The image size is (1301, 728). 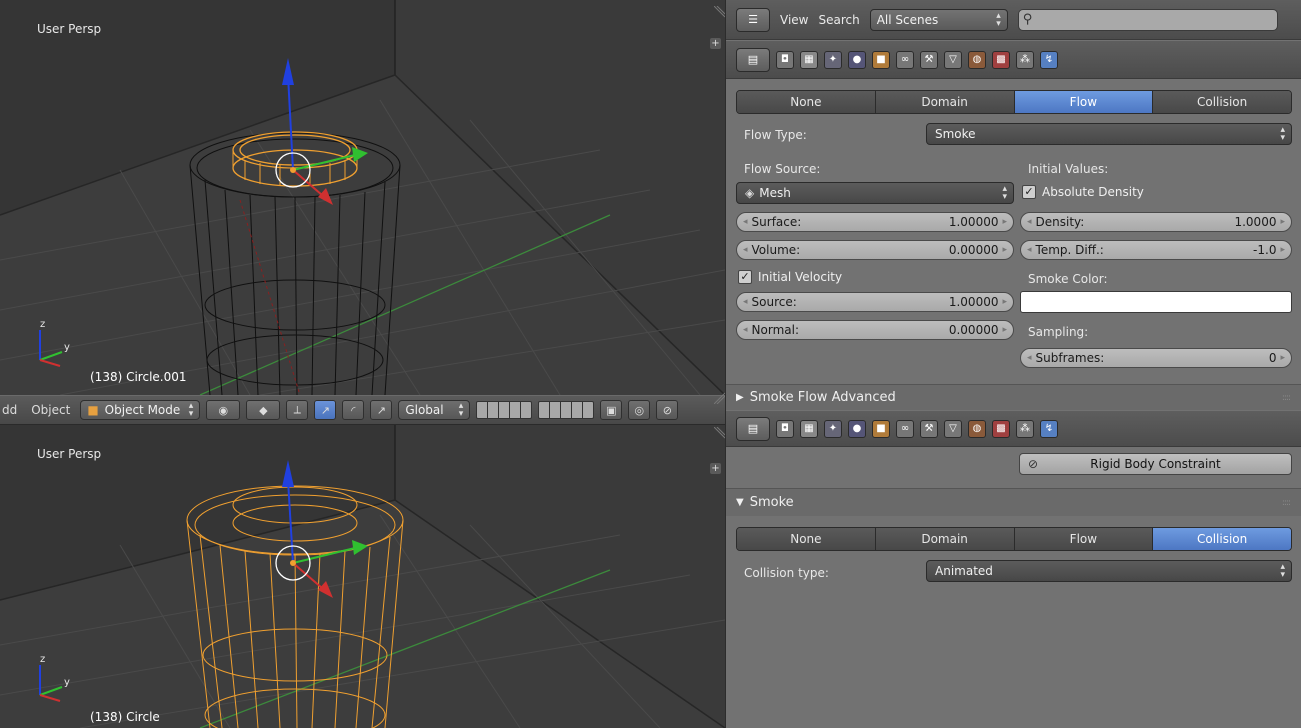 What do you see at coordinates (753, 59) in the screenshot?
I see `properties-editor-type-button: ▤` at bounding box center [753, 59].